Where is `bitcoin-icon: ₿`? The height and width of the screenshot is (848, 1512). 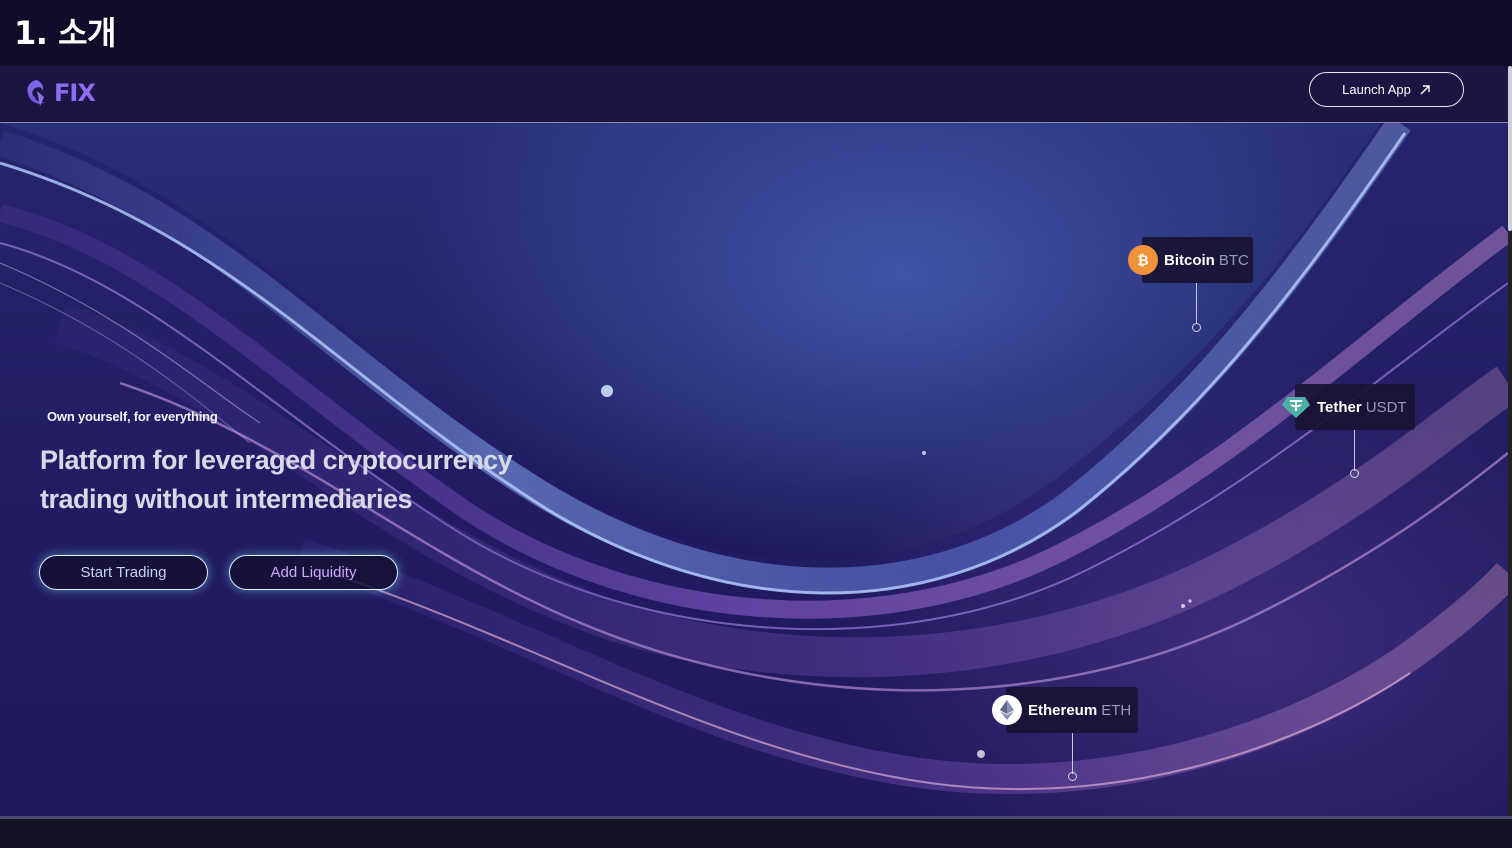 bitcoin-icon: ₿ is located at coordinates (1143, 260).